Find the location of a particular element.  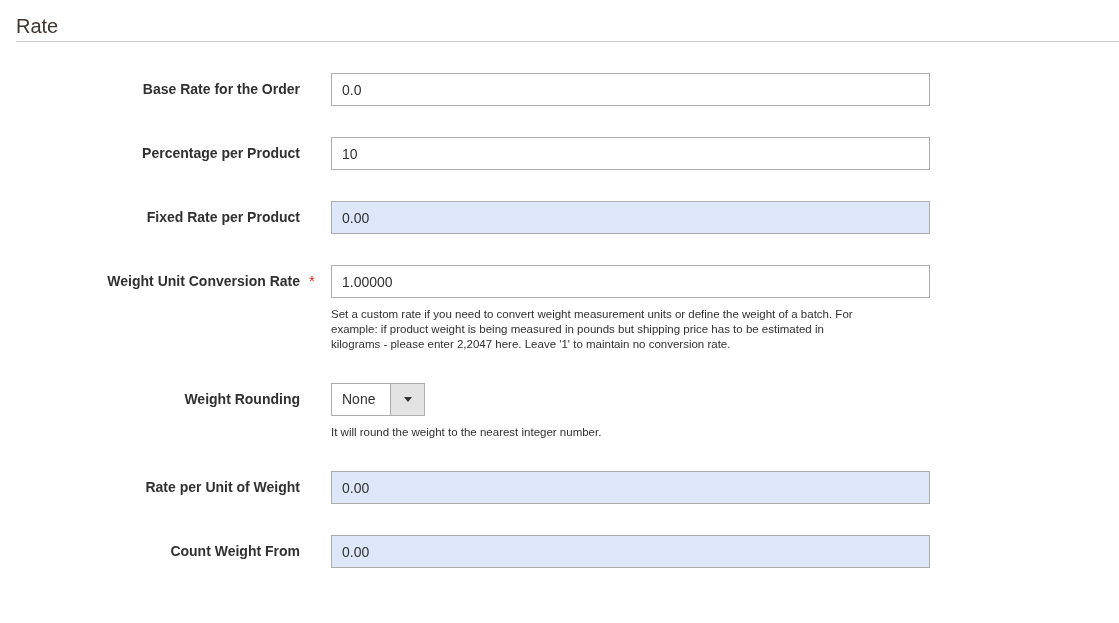

field-label: Weight Unit Conversion Rate is located at coordinates (203, 281).